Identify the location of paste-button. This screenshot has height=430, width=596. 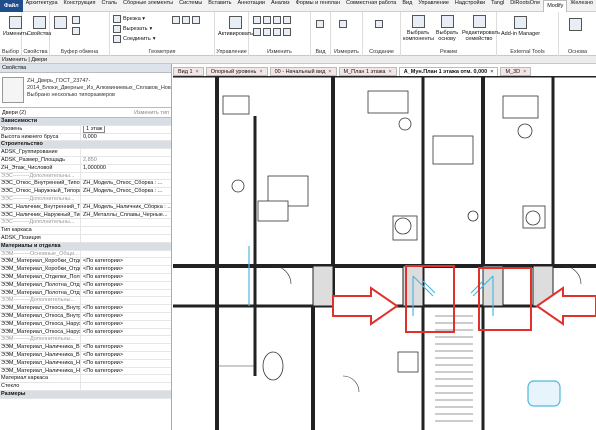
(60, 22).